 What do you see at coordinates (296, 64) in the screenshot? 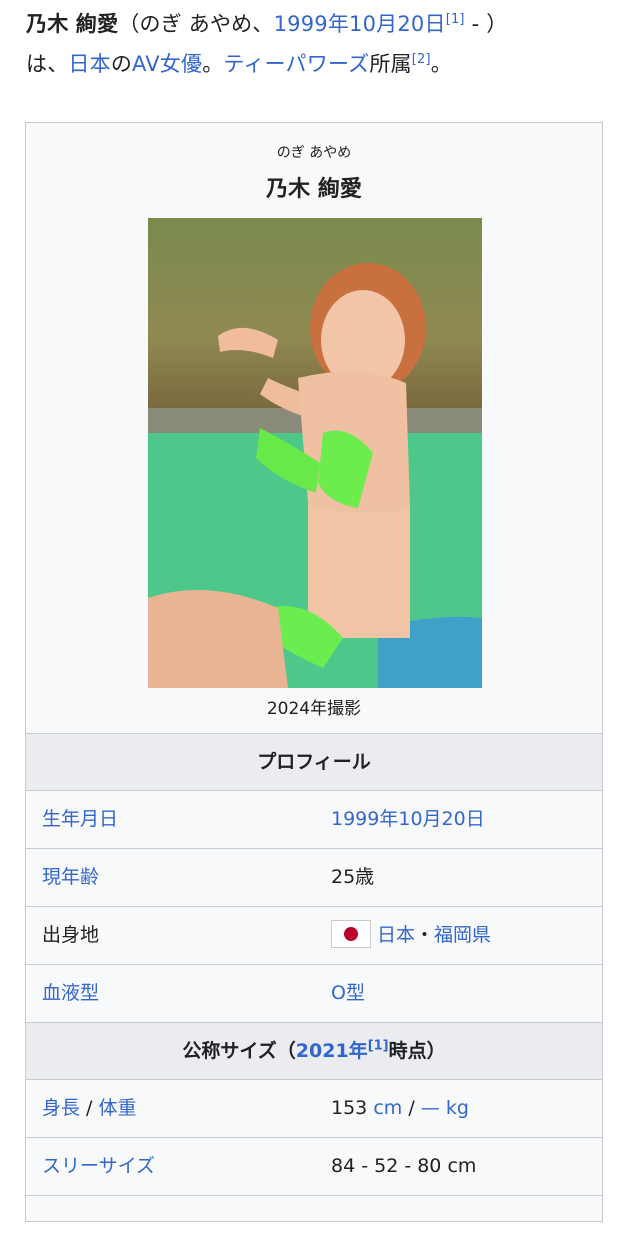
I see `agency-link: ティーパワーズ` at bounding box center [296, 64].